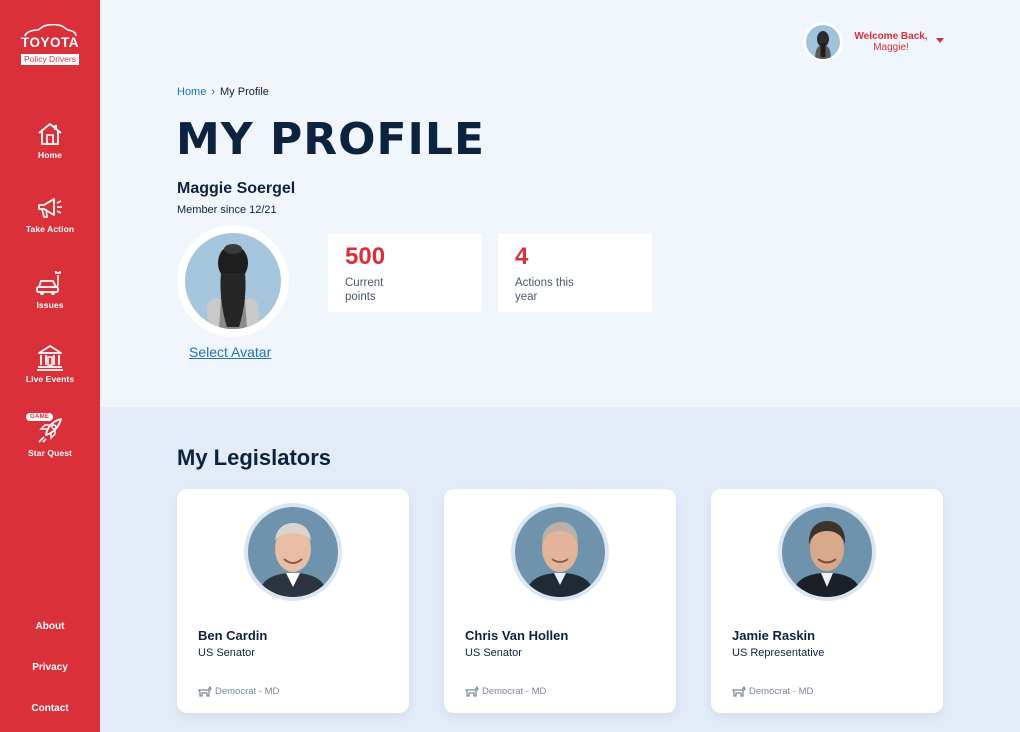  I want to click on profile-avatar, so click(233, 281).